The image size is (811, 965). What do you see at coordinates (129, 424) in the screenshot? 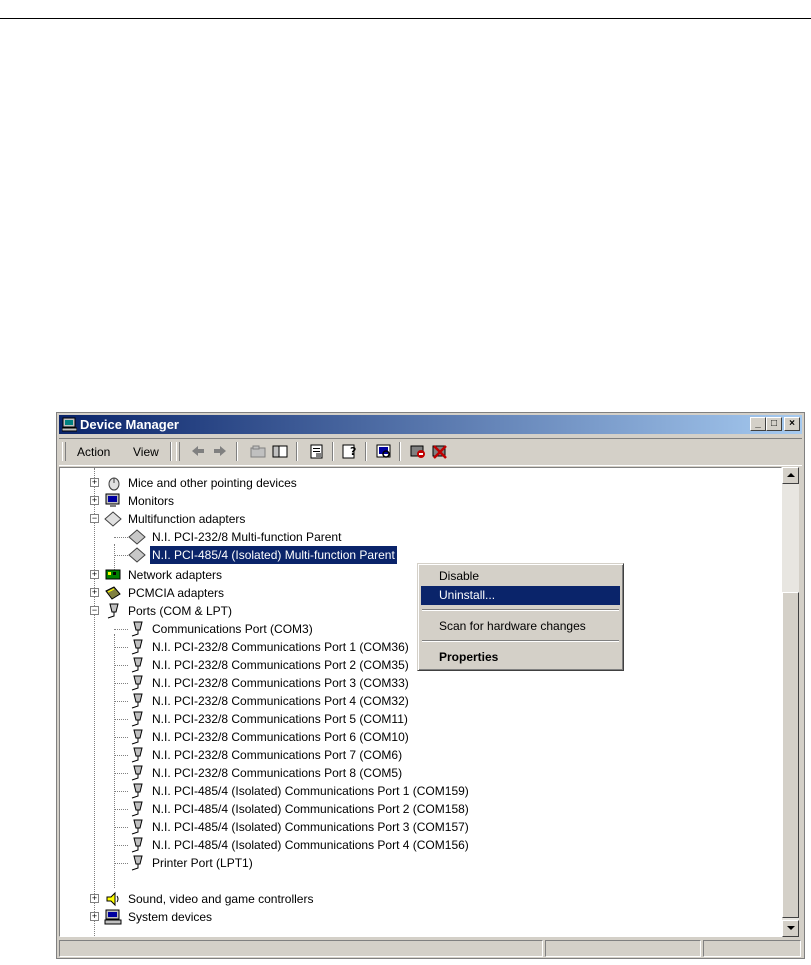
I see `window-title: Device Manager` at bounding box center [129, 424].